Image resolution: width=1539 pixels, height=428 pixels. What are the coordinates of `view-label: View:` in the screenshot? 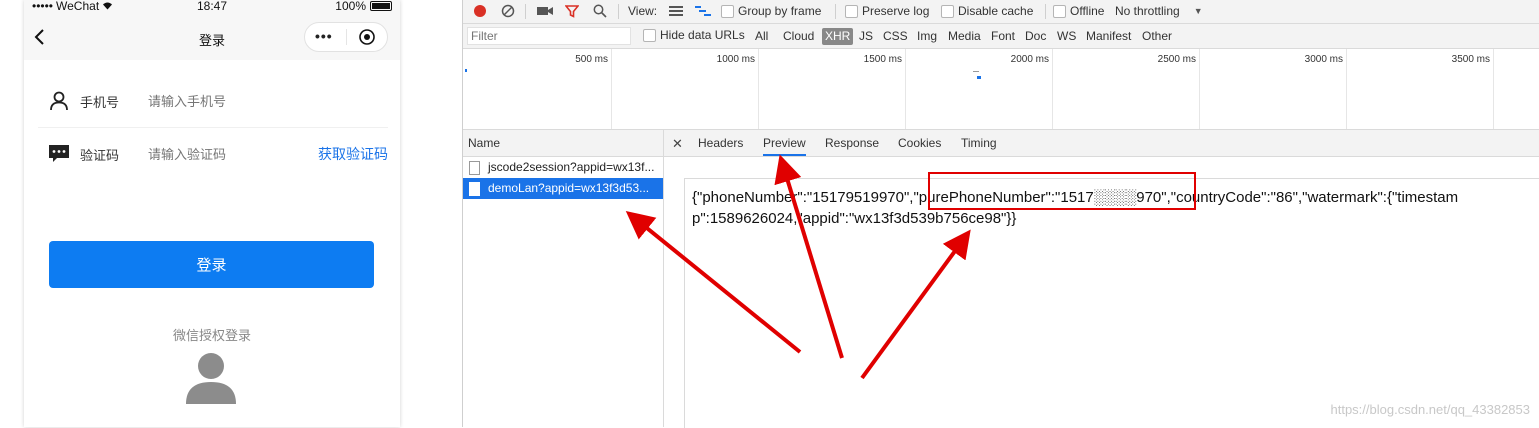 It's located at (643, 11).